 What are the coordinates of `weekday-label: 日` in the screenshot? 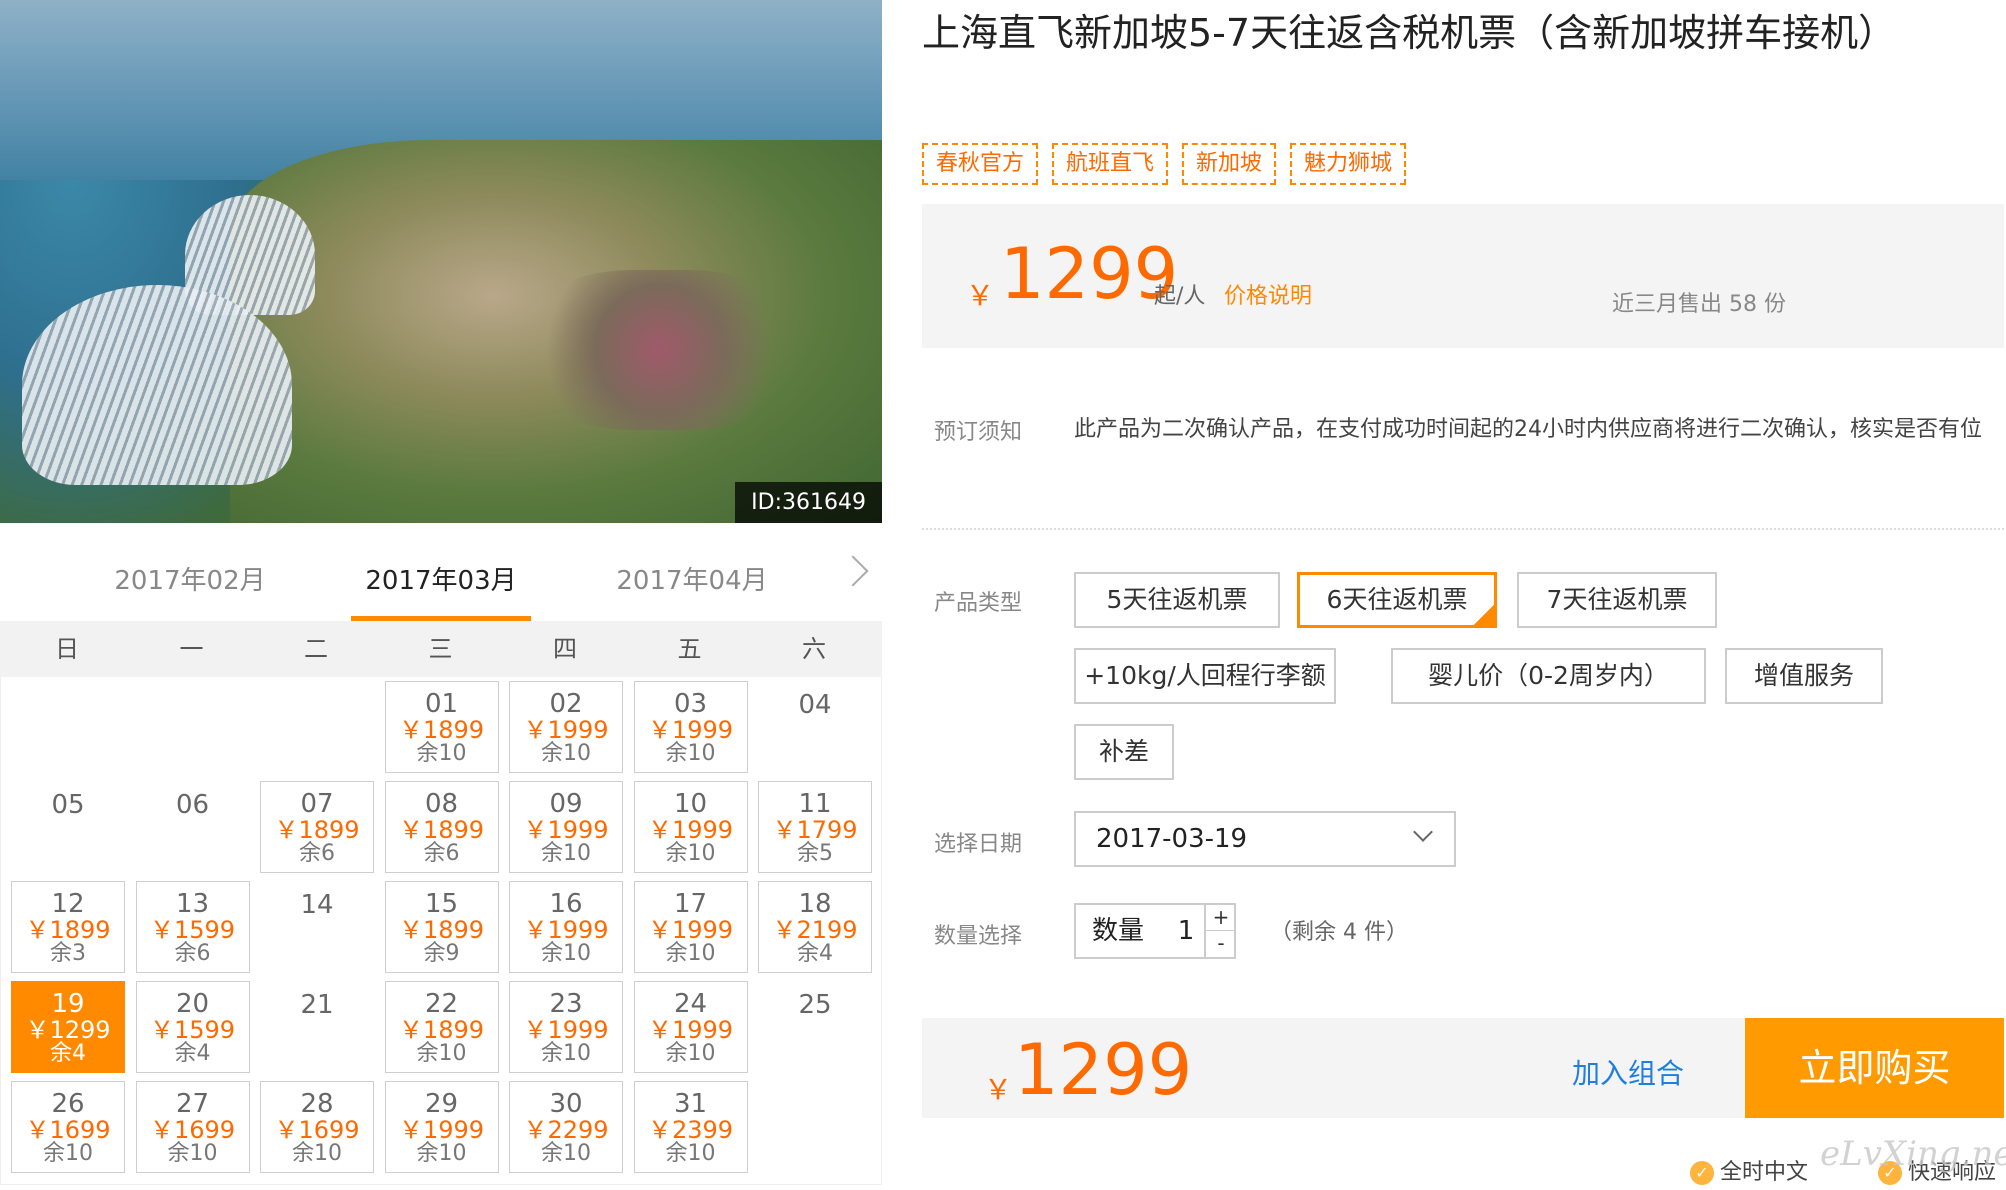 It's located at (67, 649).